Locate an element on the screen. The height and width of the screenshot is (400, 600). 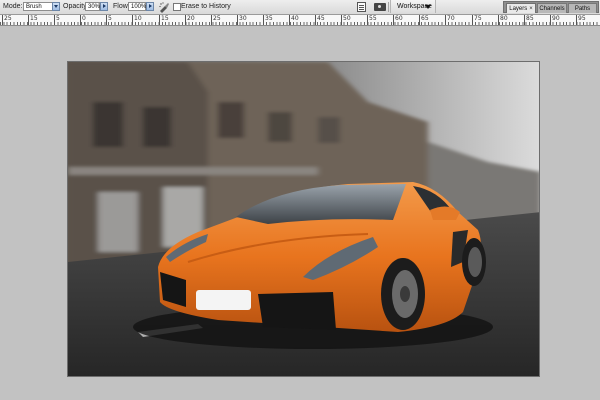
flow-field: 100% is located at coordinates (137, 6).